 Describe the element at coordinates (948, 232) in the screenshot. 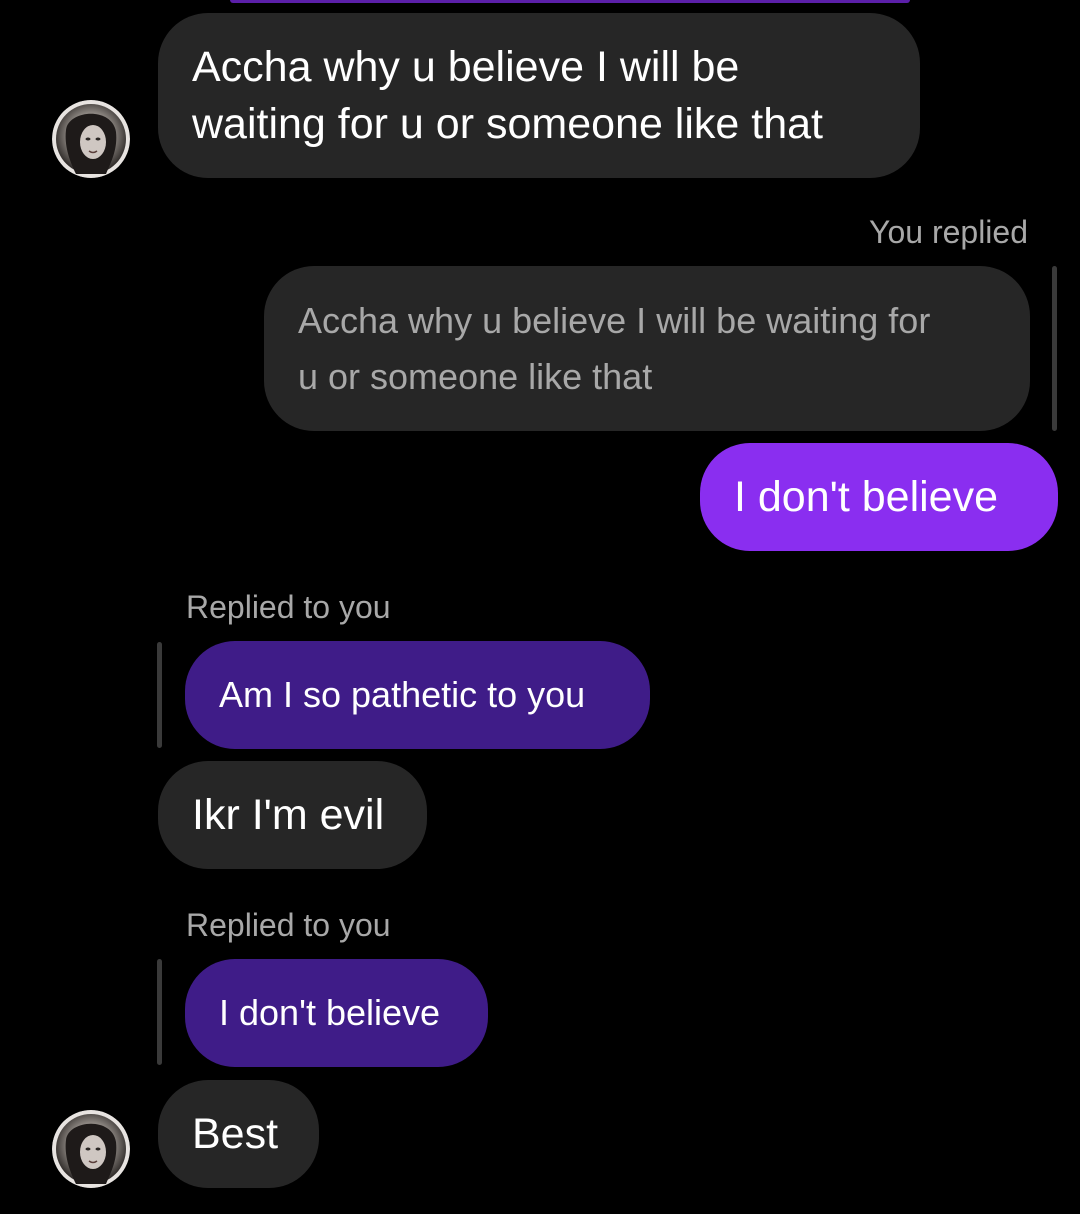

I see `you-replied-label: You replied` at that location.